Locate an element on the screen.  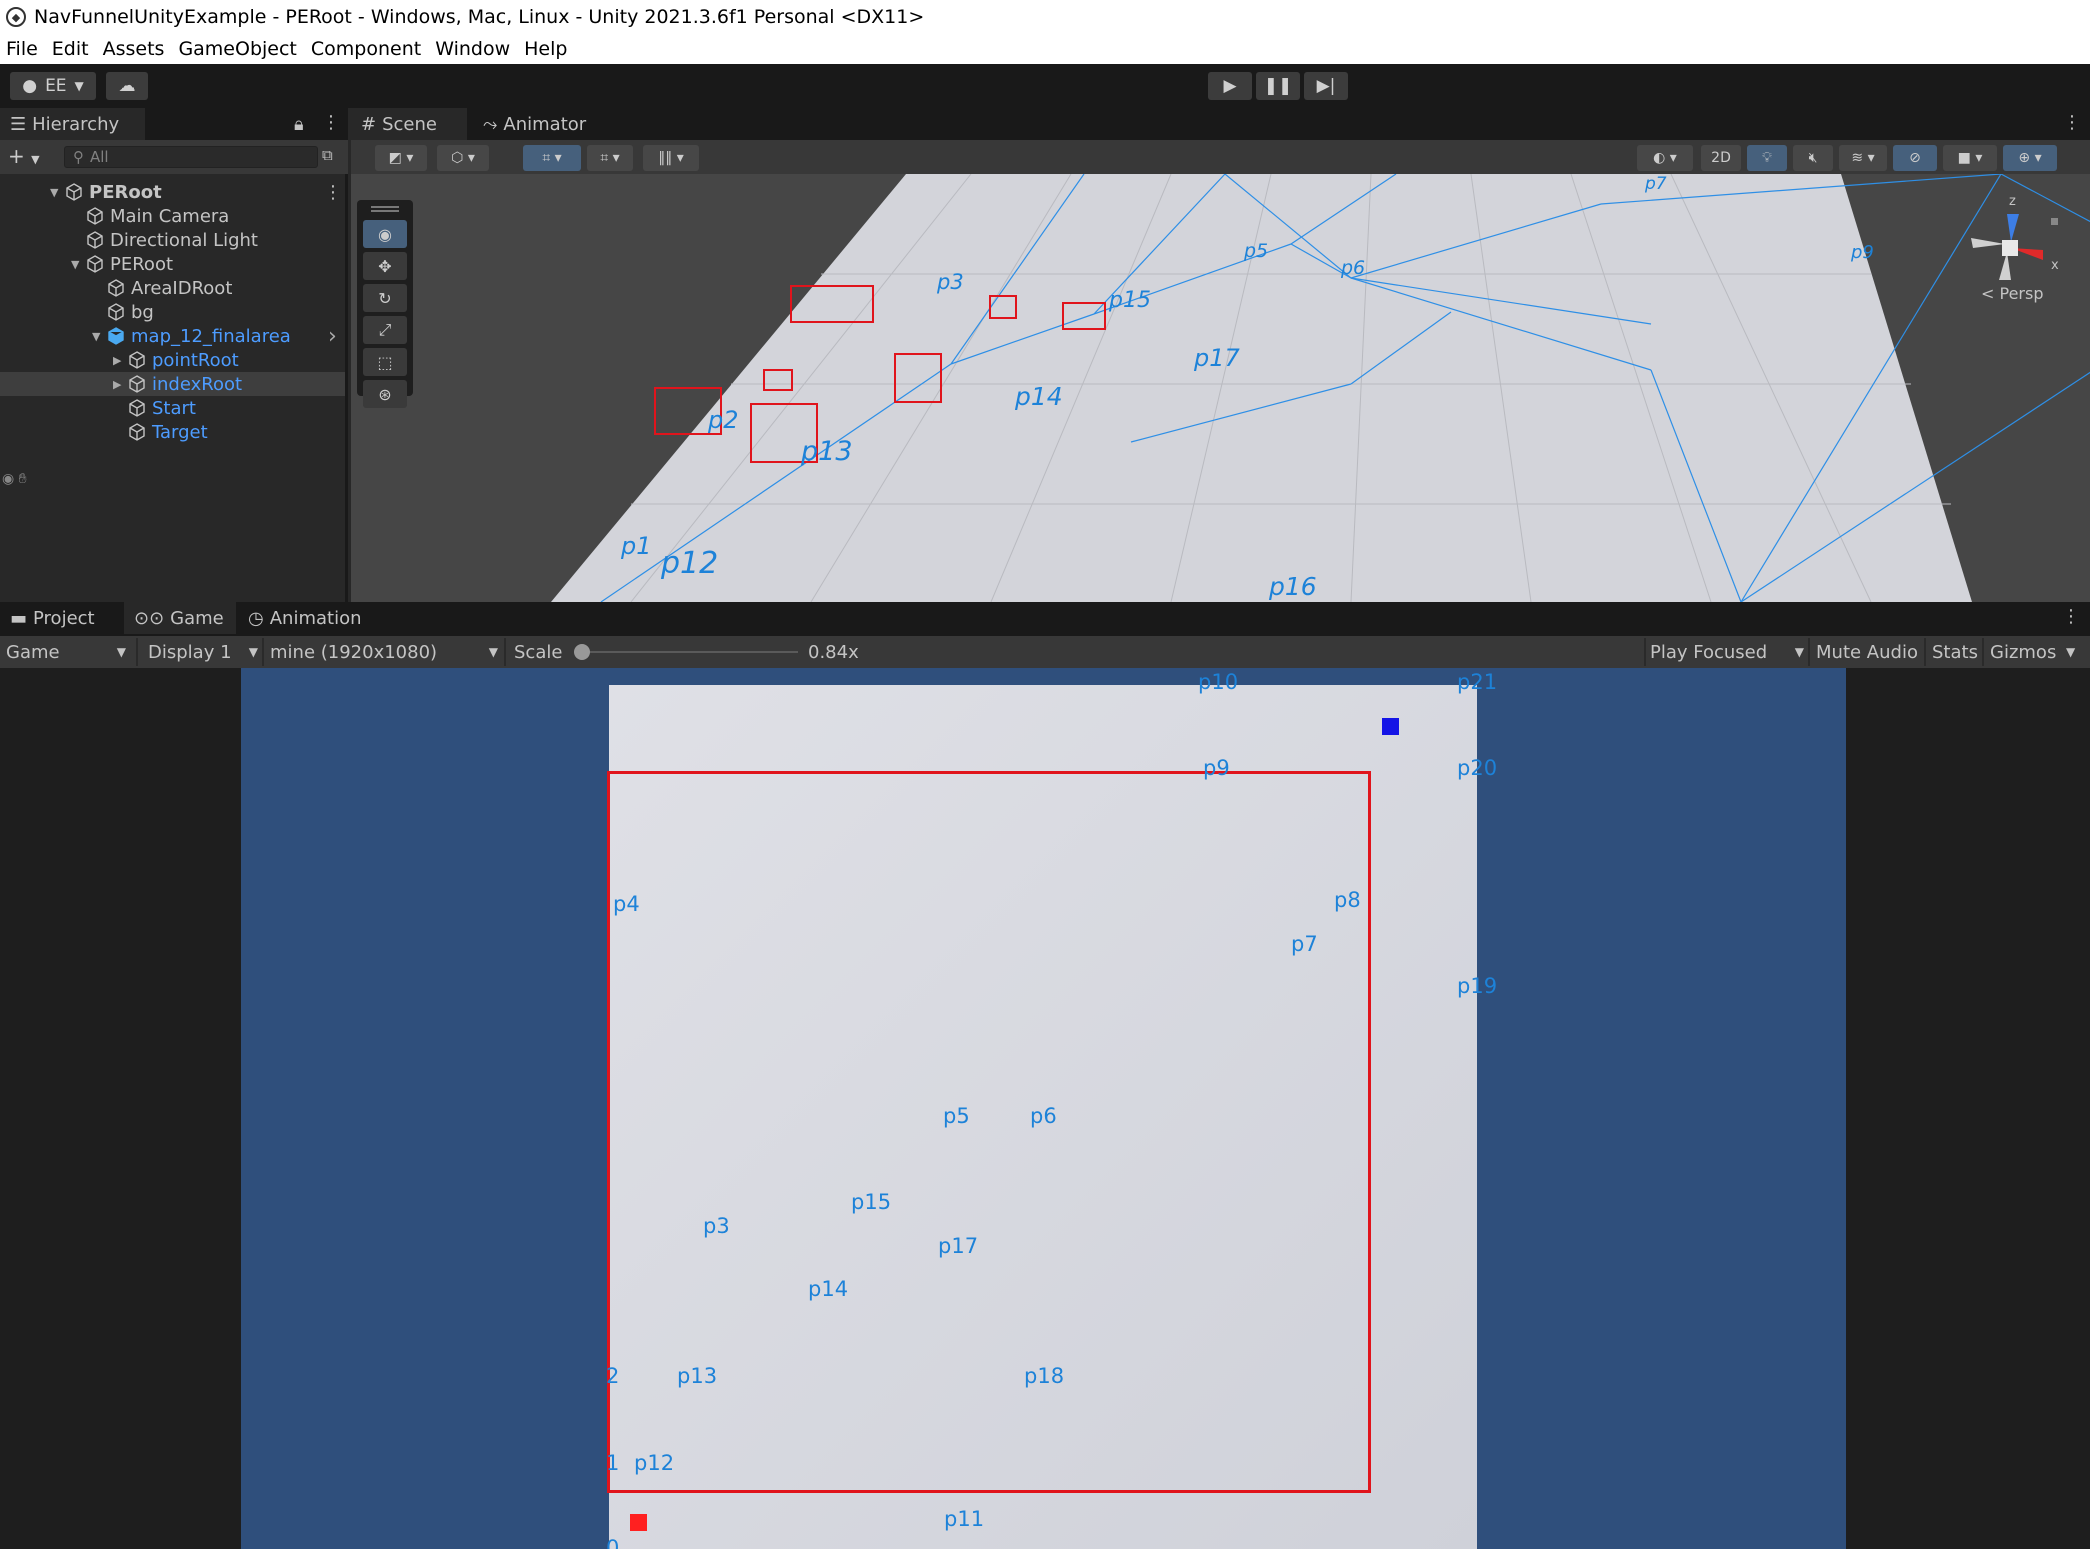
scale-slider is located at coordinates (686, 652).